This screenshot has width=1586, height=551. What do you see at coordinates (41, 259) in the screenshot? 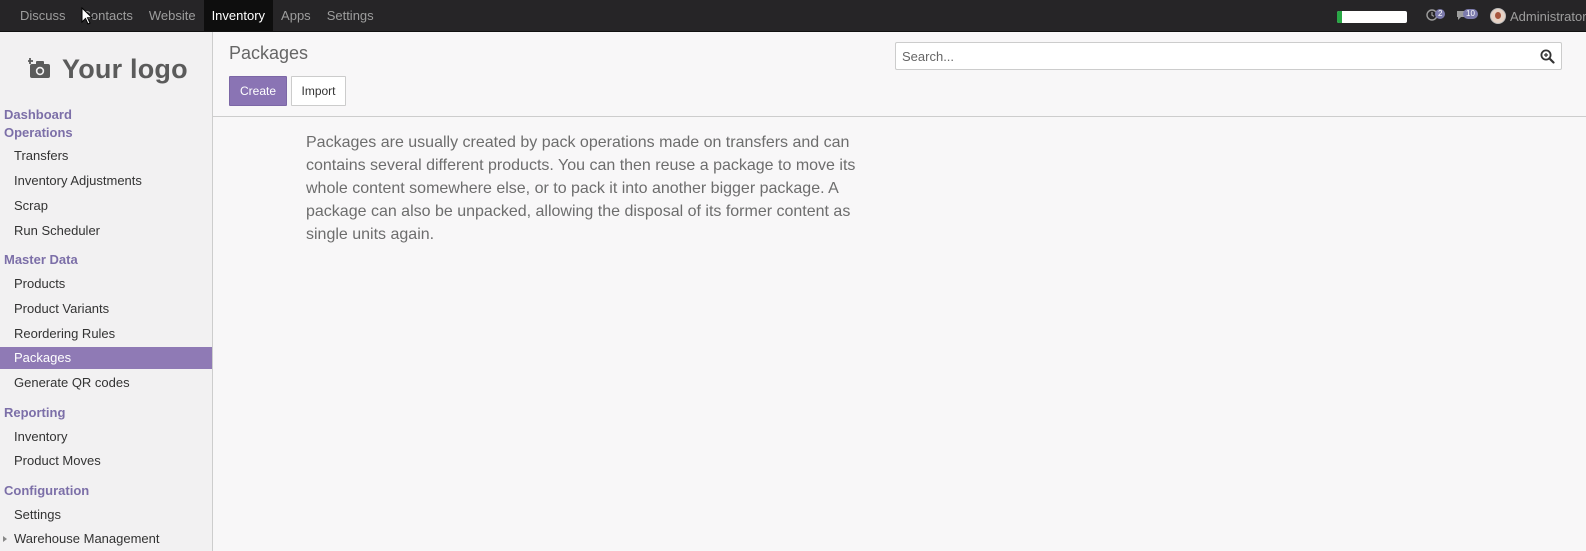
I see `menu-section-master-data: Master Data` at bounding box center [41, 259].